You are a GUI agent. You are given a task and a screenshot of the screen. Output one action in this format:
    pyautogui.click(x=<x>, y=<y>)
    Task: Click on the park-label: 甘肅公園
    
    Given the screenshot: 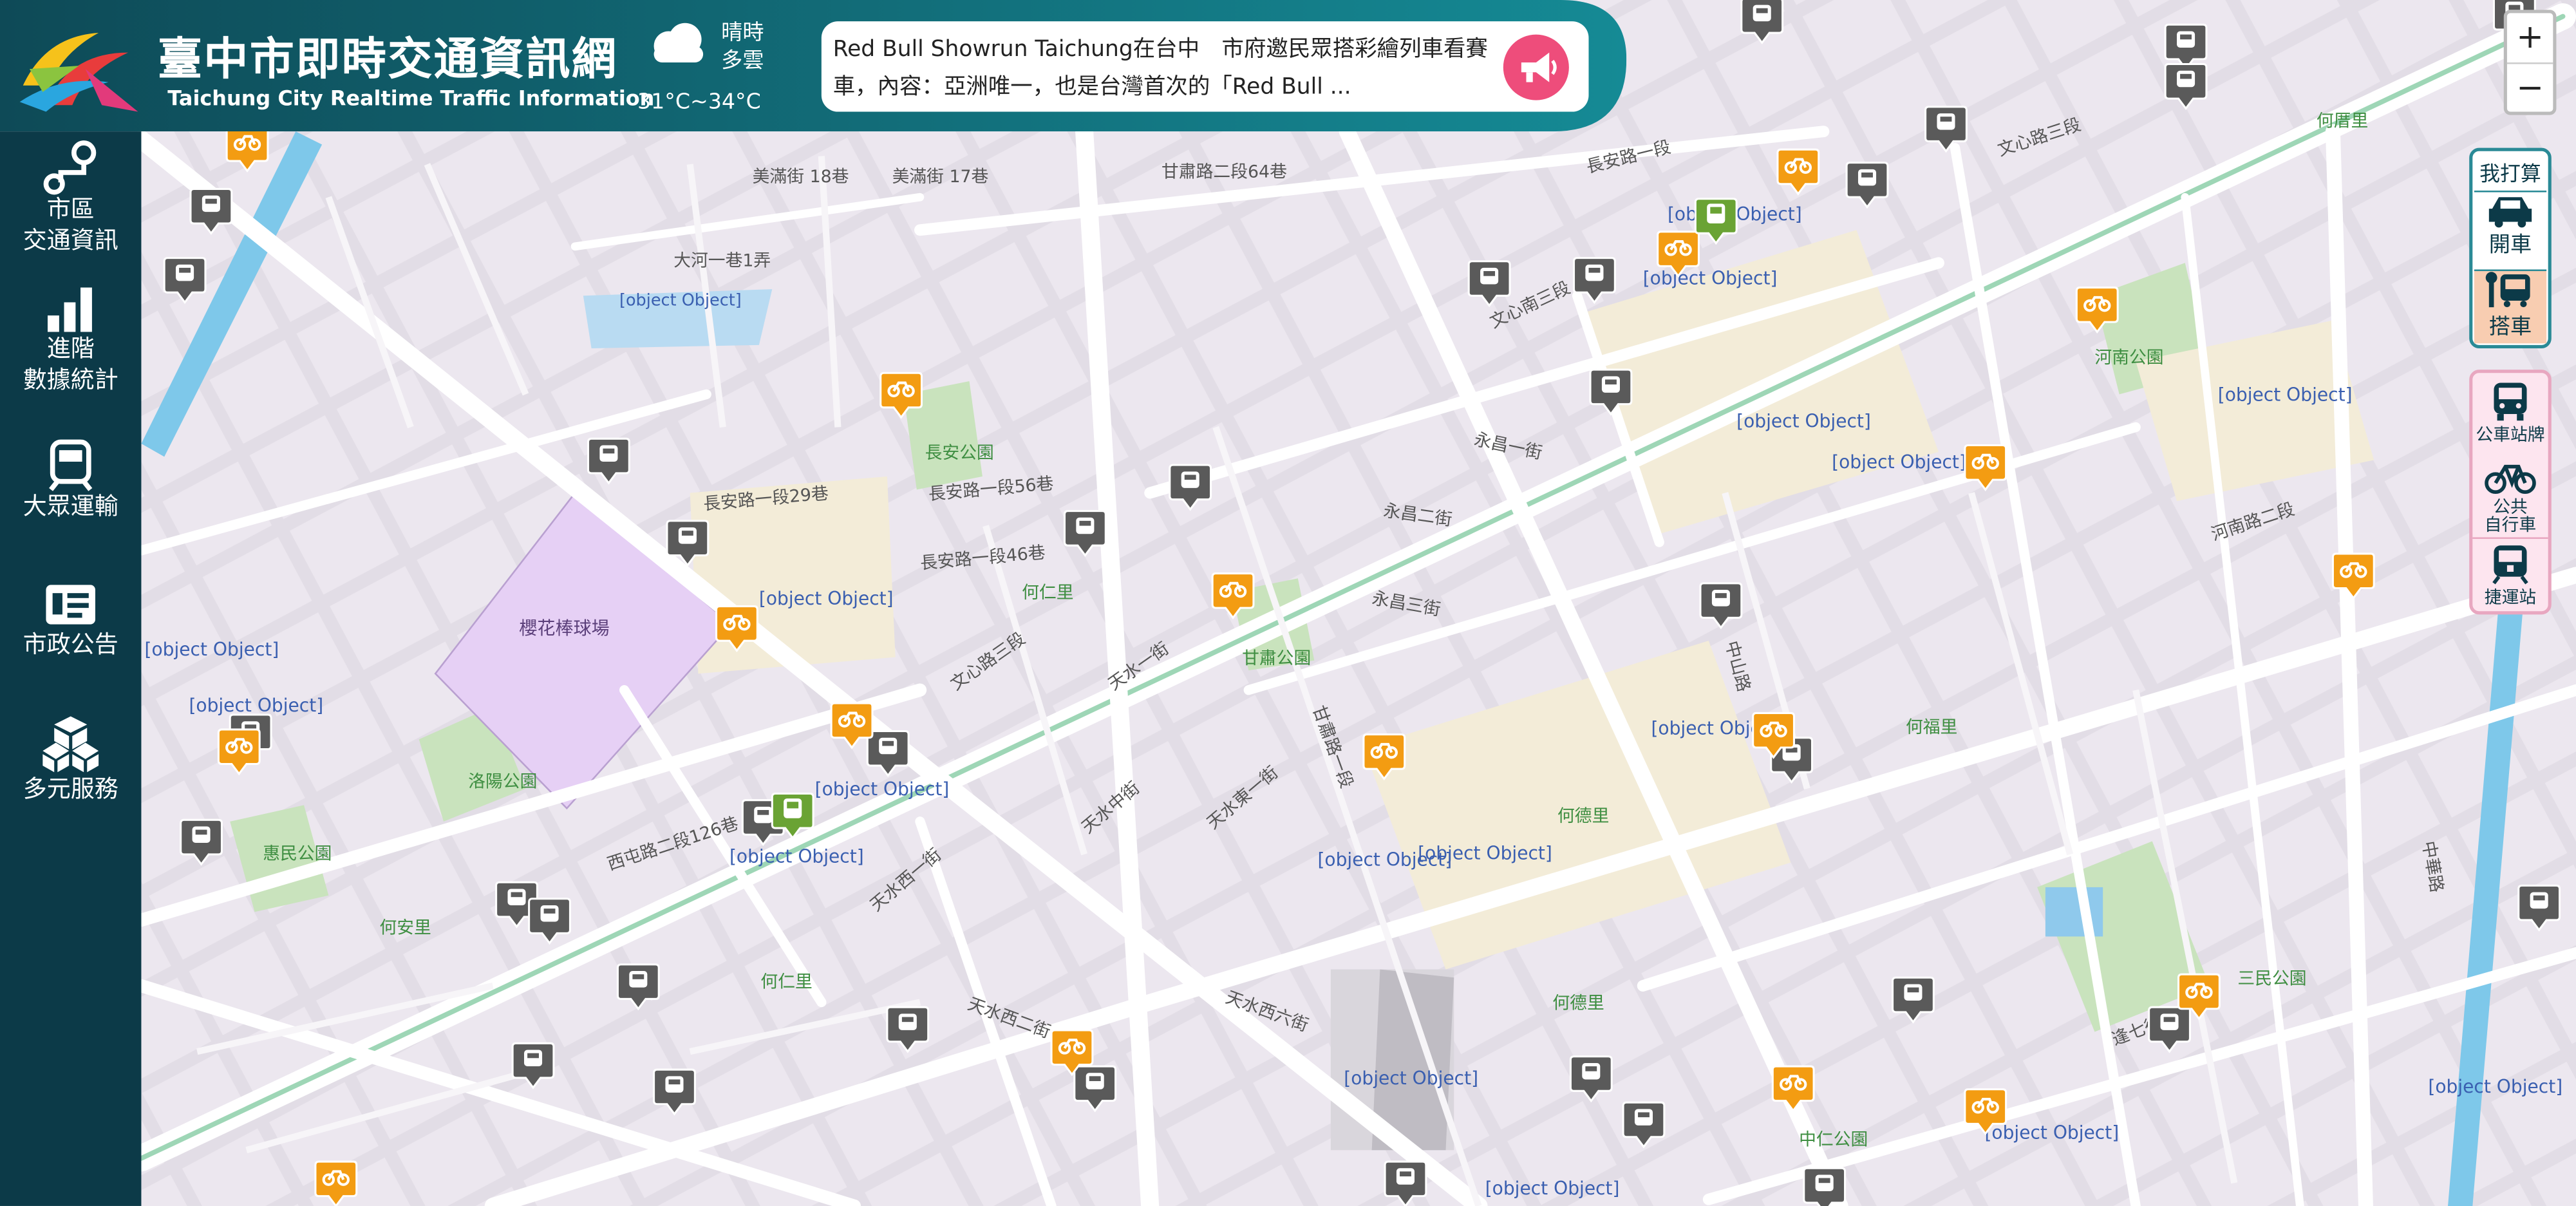 What is the action you would take?
    pyautogui.click(x=1277, y=658)
    